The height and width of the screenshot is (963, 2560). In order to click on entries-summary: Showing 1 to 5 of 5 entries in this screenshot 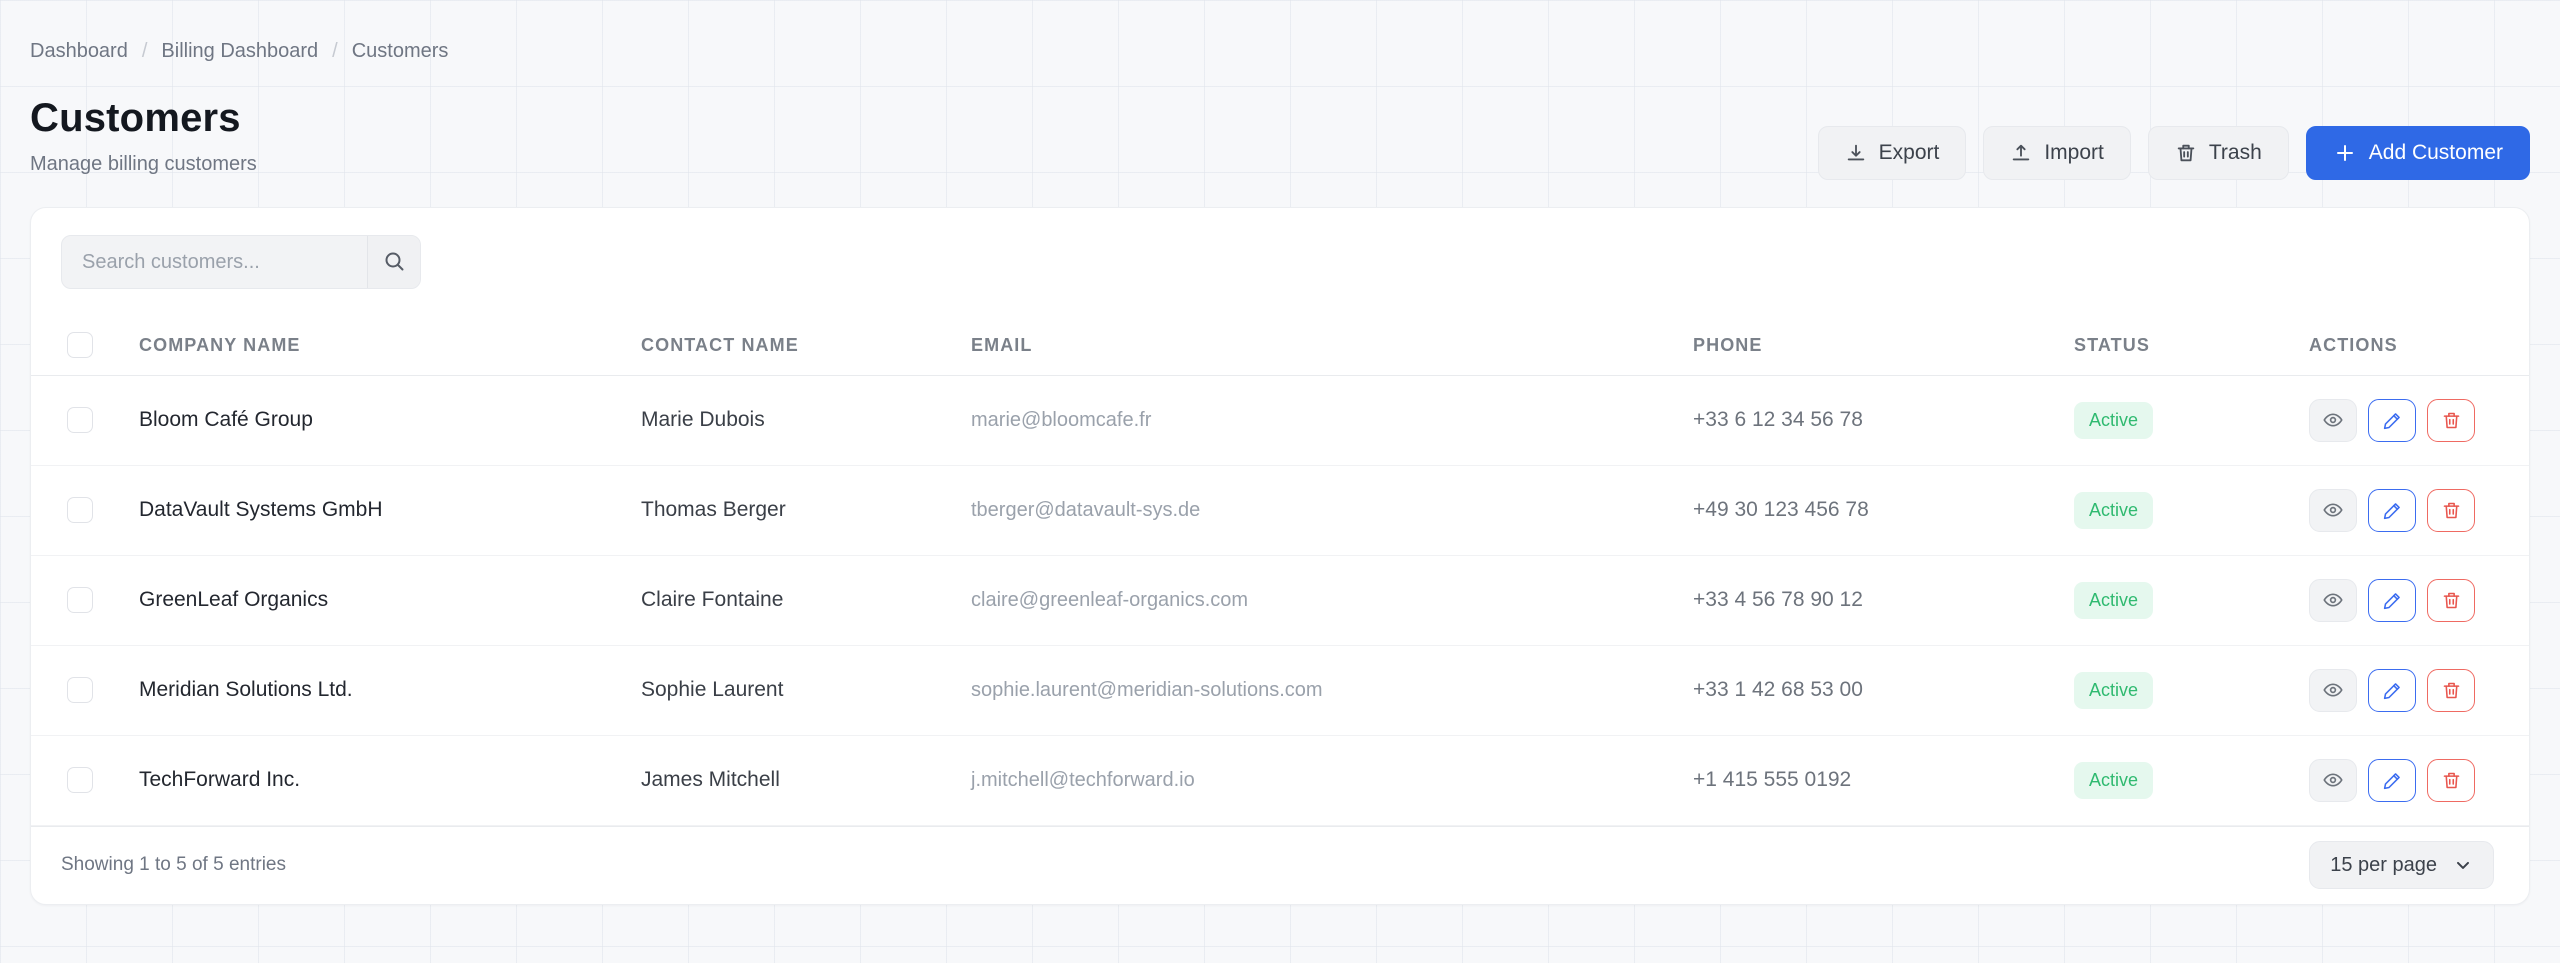, I will do `click(173, 865)`.